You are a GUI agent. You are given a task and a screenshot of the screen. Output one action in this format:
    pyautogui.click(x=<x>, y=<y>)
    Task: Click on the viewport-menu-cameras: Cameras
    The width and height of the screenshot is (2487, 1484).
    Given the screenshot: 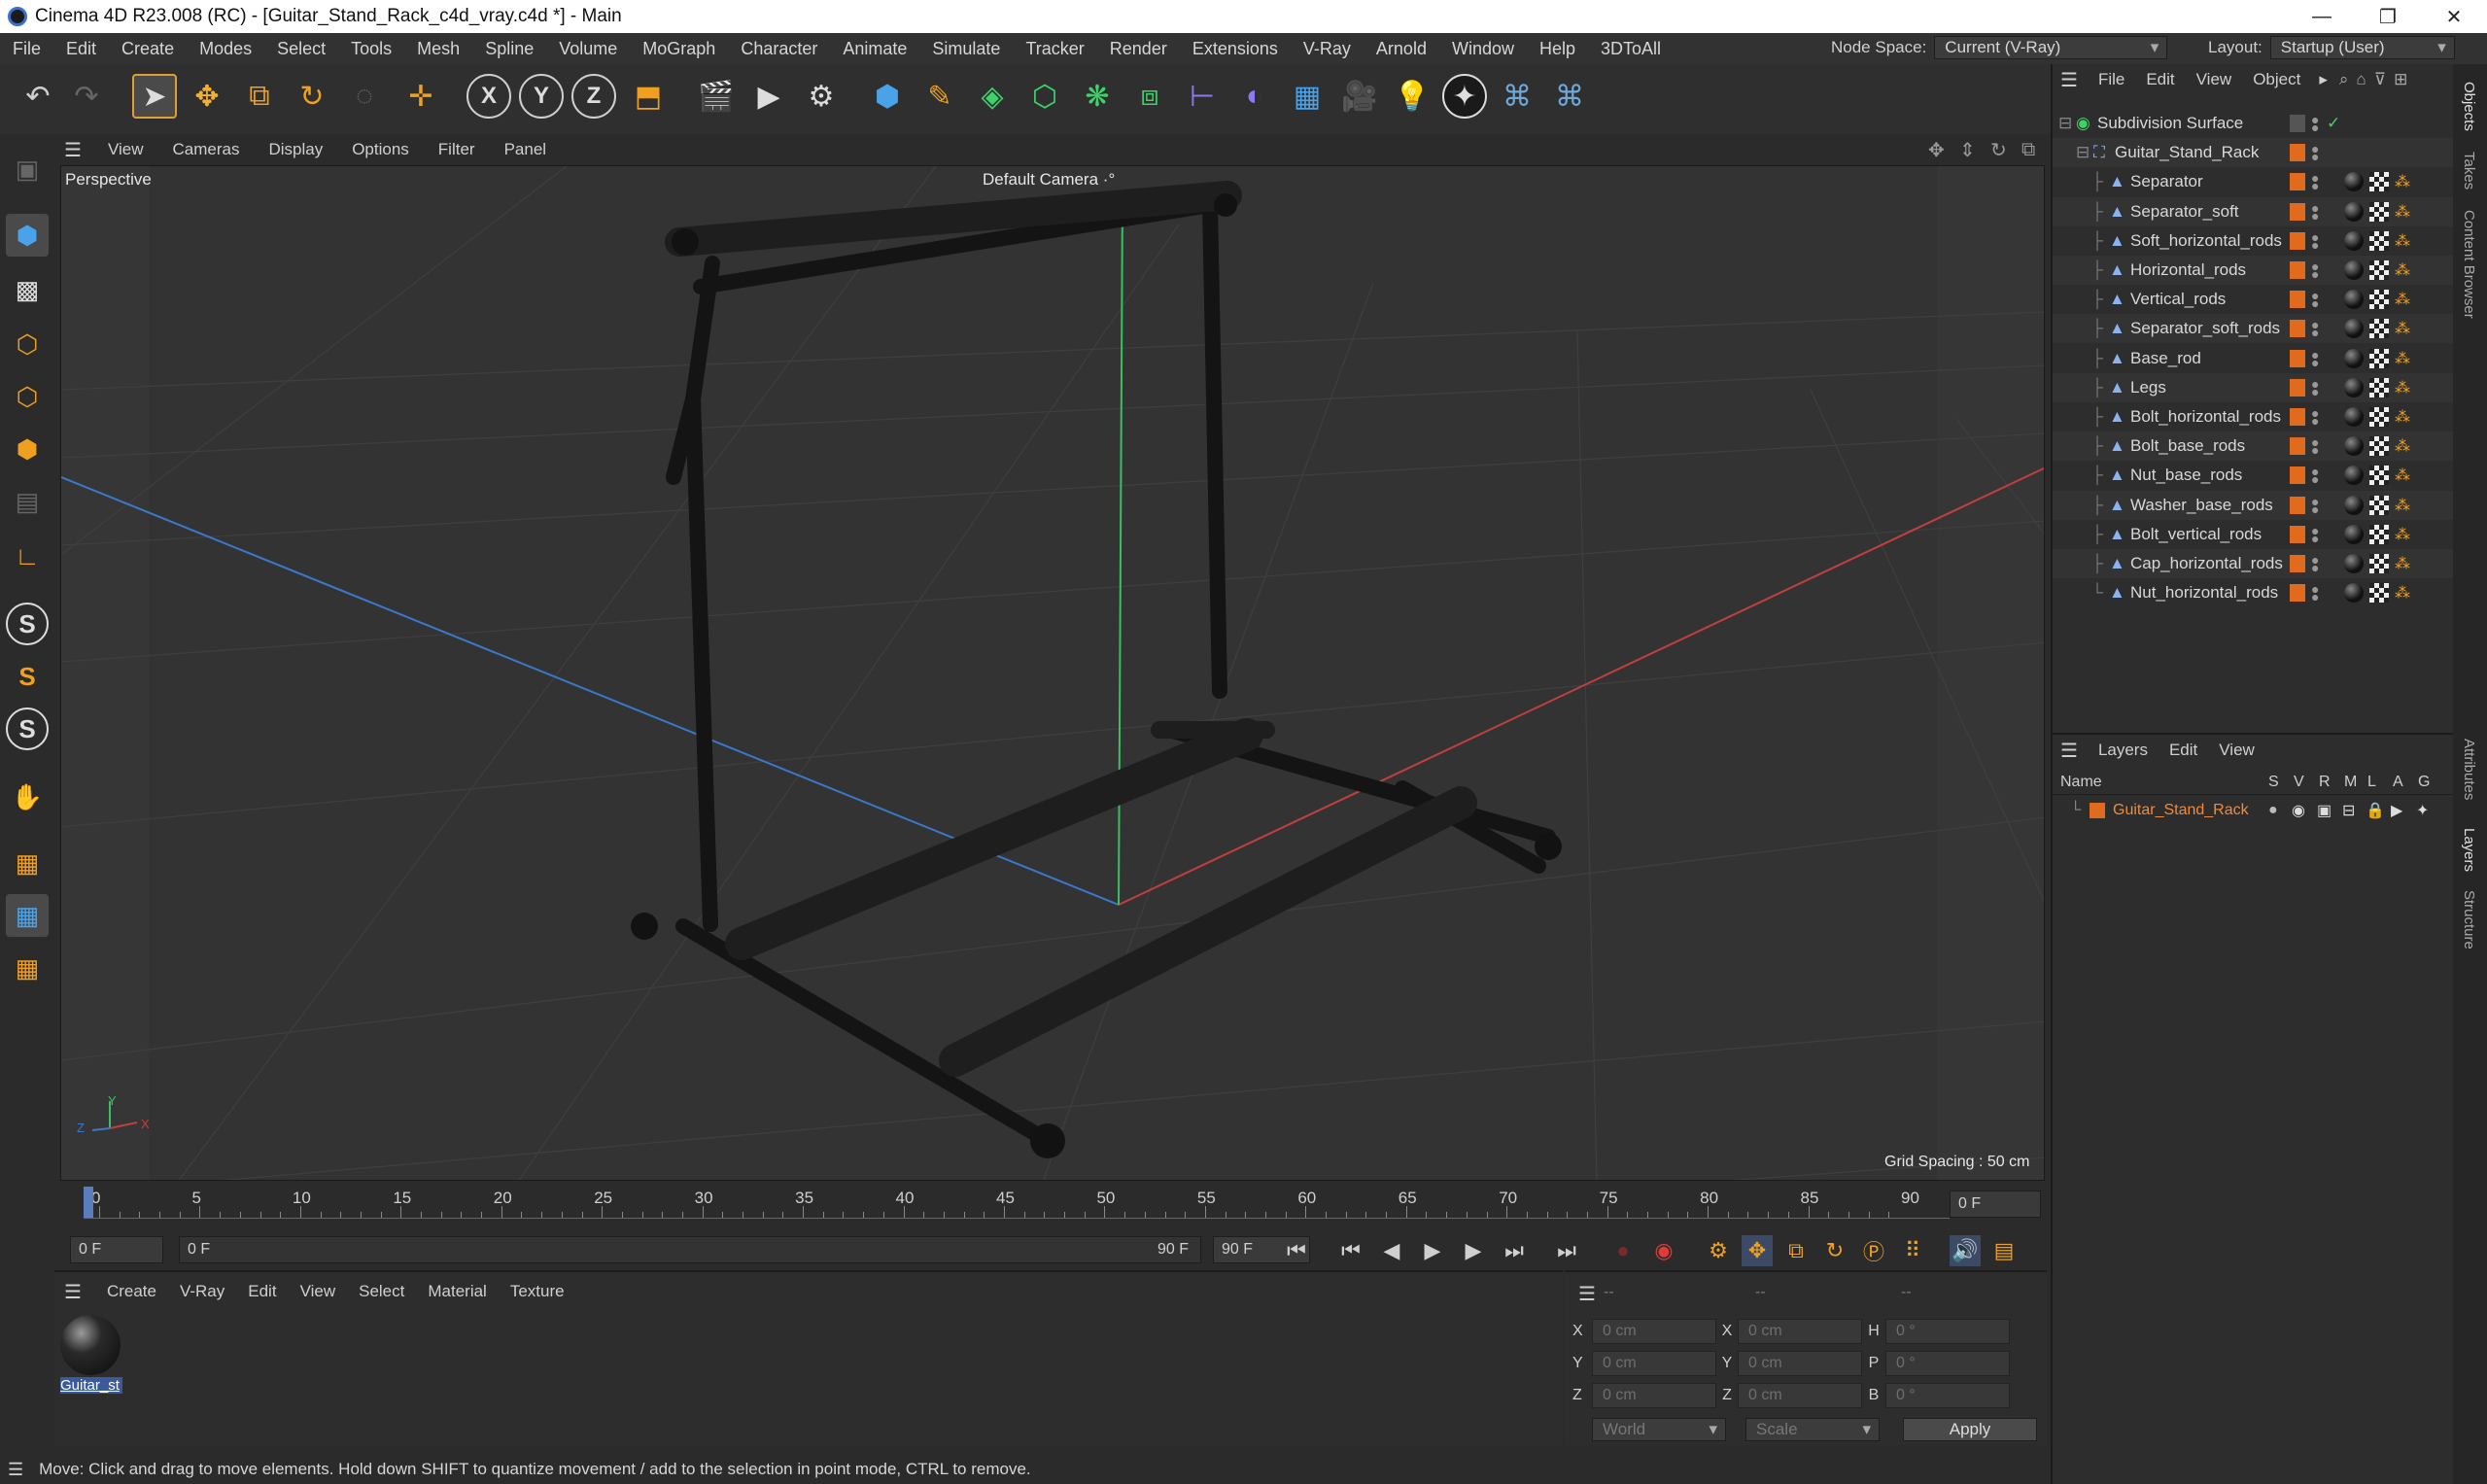 What is the action you would take?
    pyautogui.click(x=205, y=149)
    